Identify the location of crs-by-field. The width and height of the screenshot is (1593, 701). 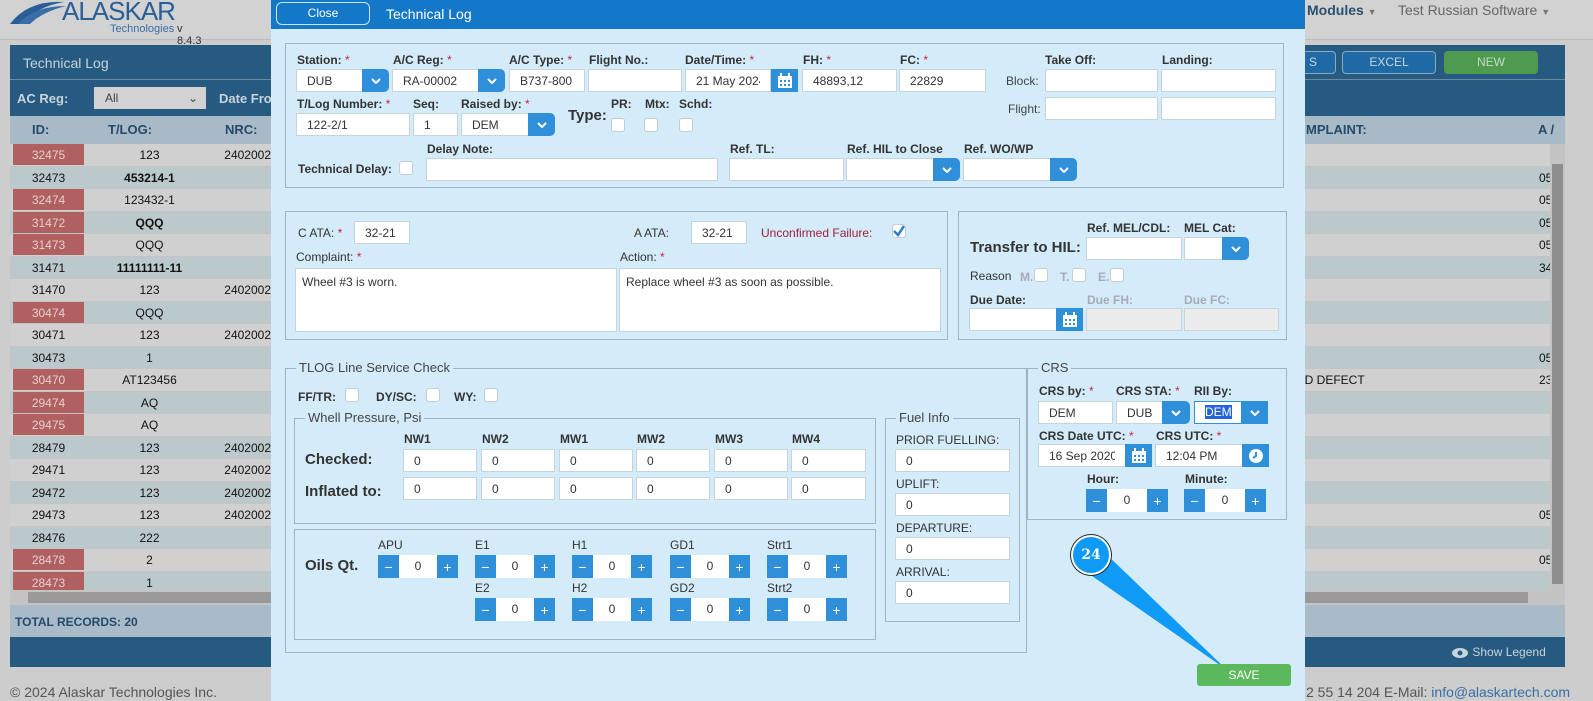
(1075, 412).